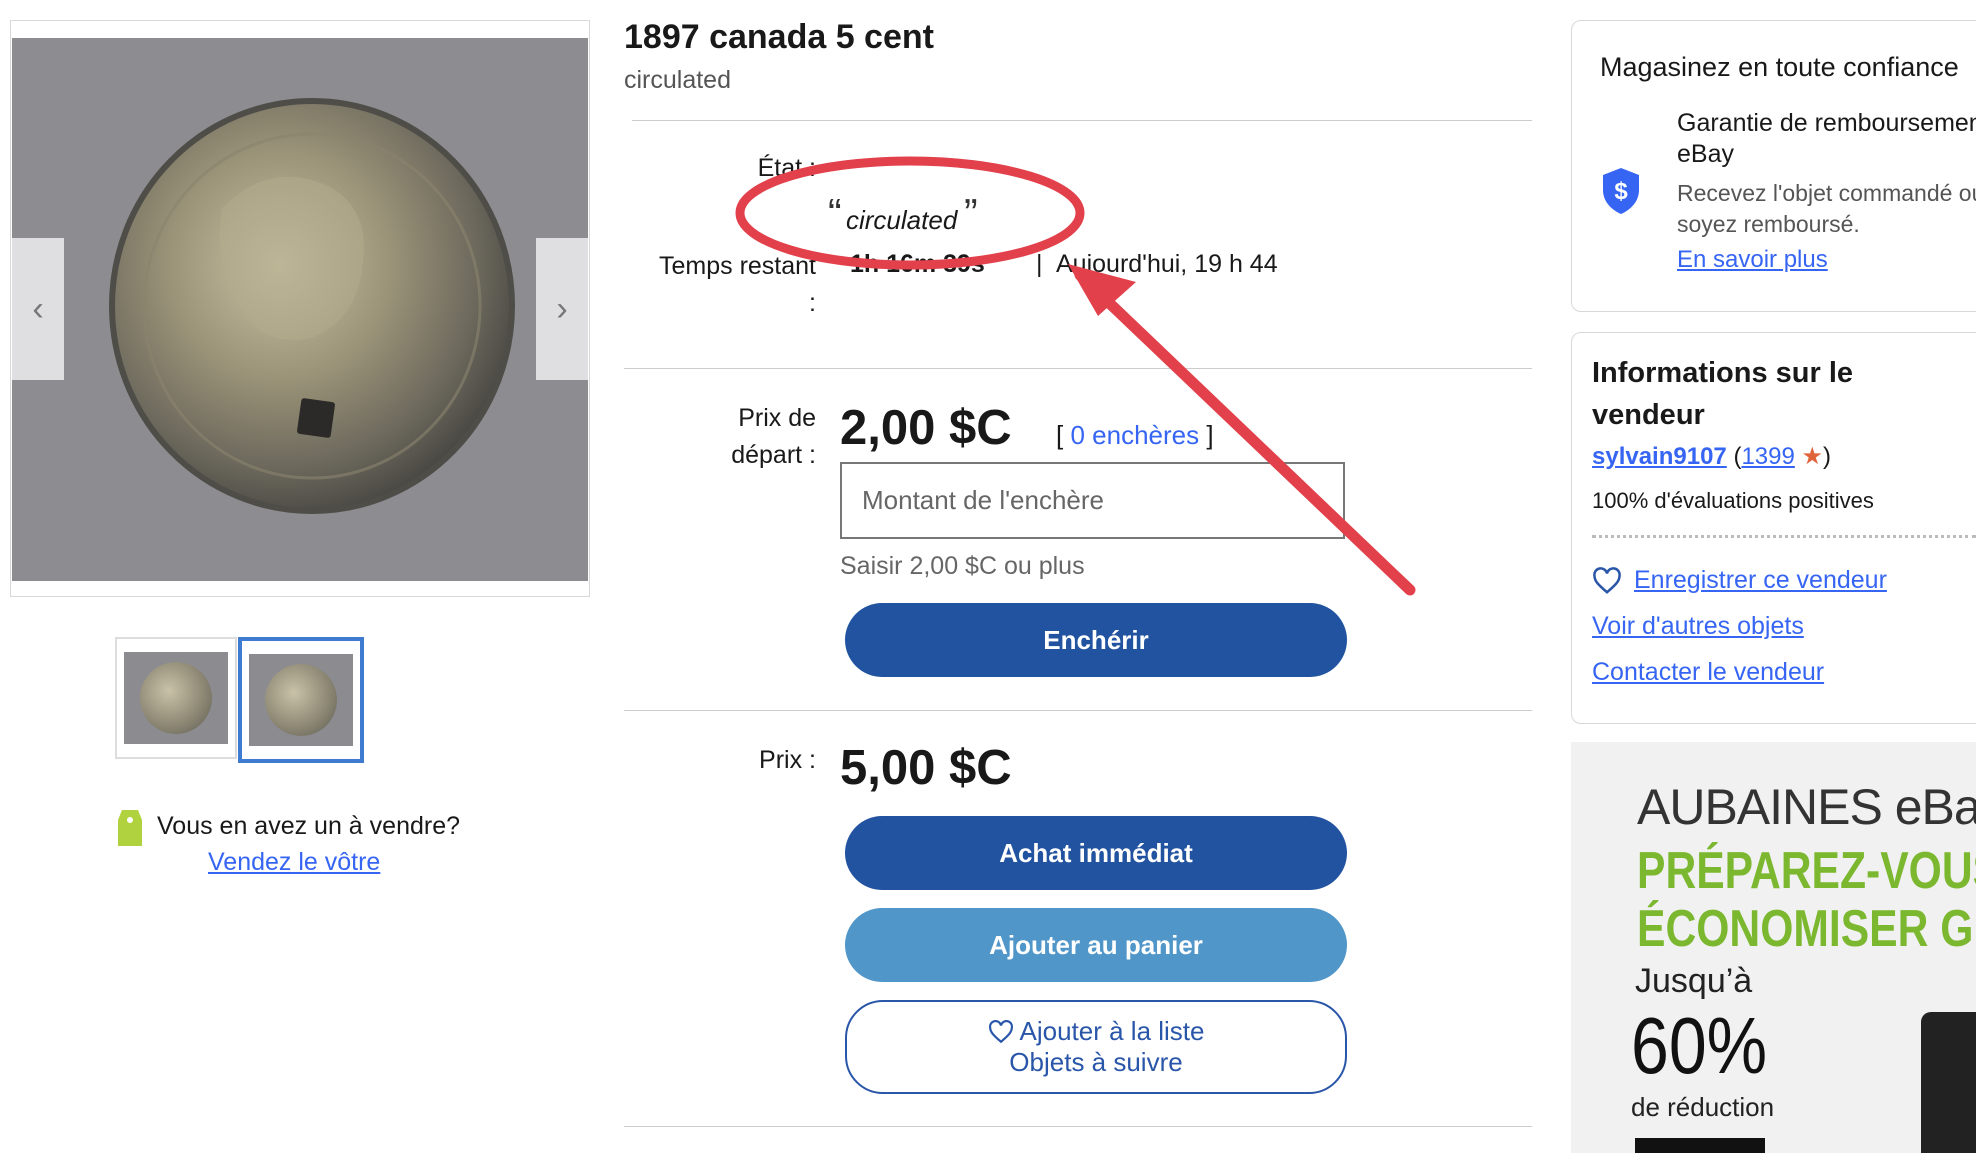 This screenshot has width=1976, height=1153. I want to click on item-subtitle: circulated, so click(677, 80).